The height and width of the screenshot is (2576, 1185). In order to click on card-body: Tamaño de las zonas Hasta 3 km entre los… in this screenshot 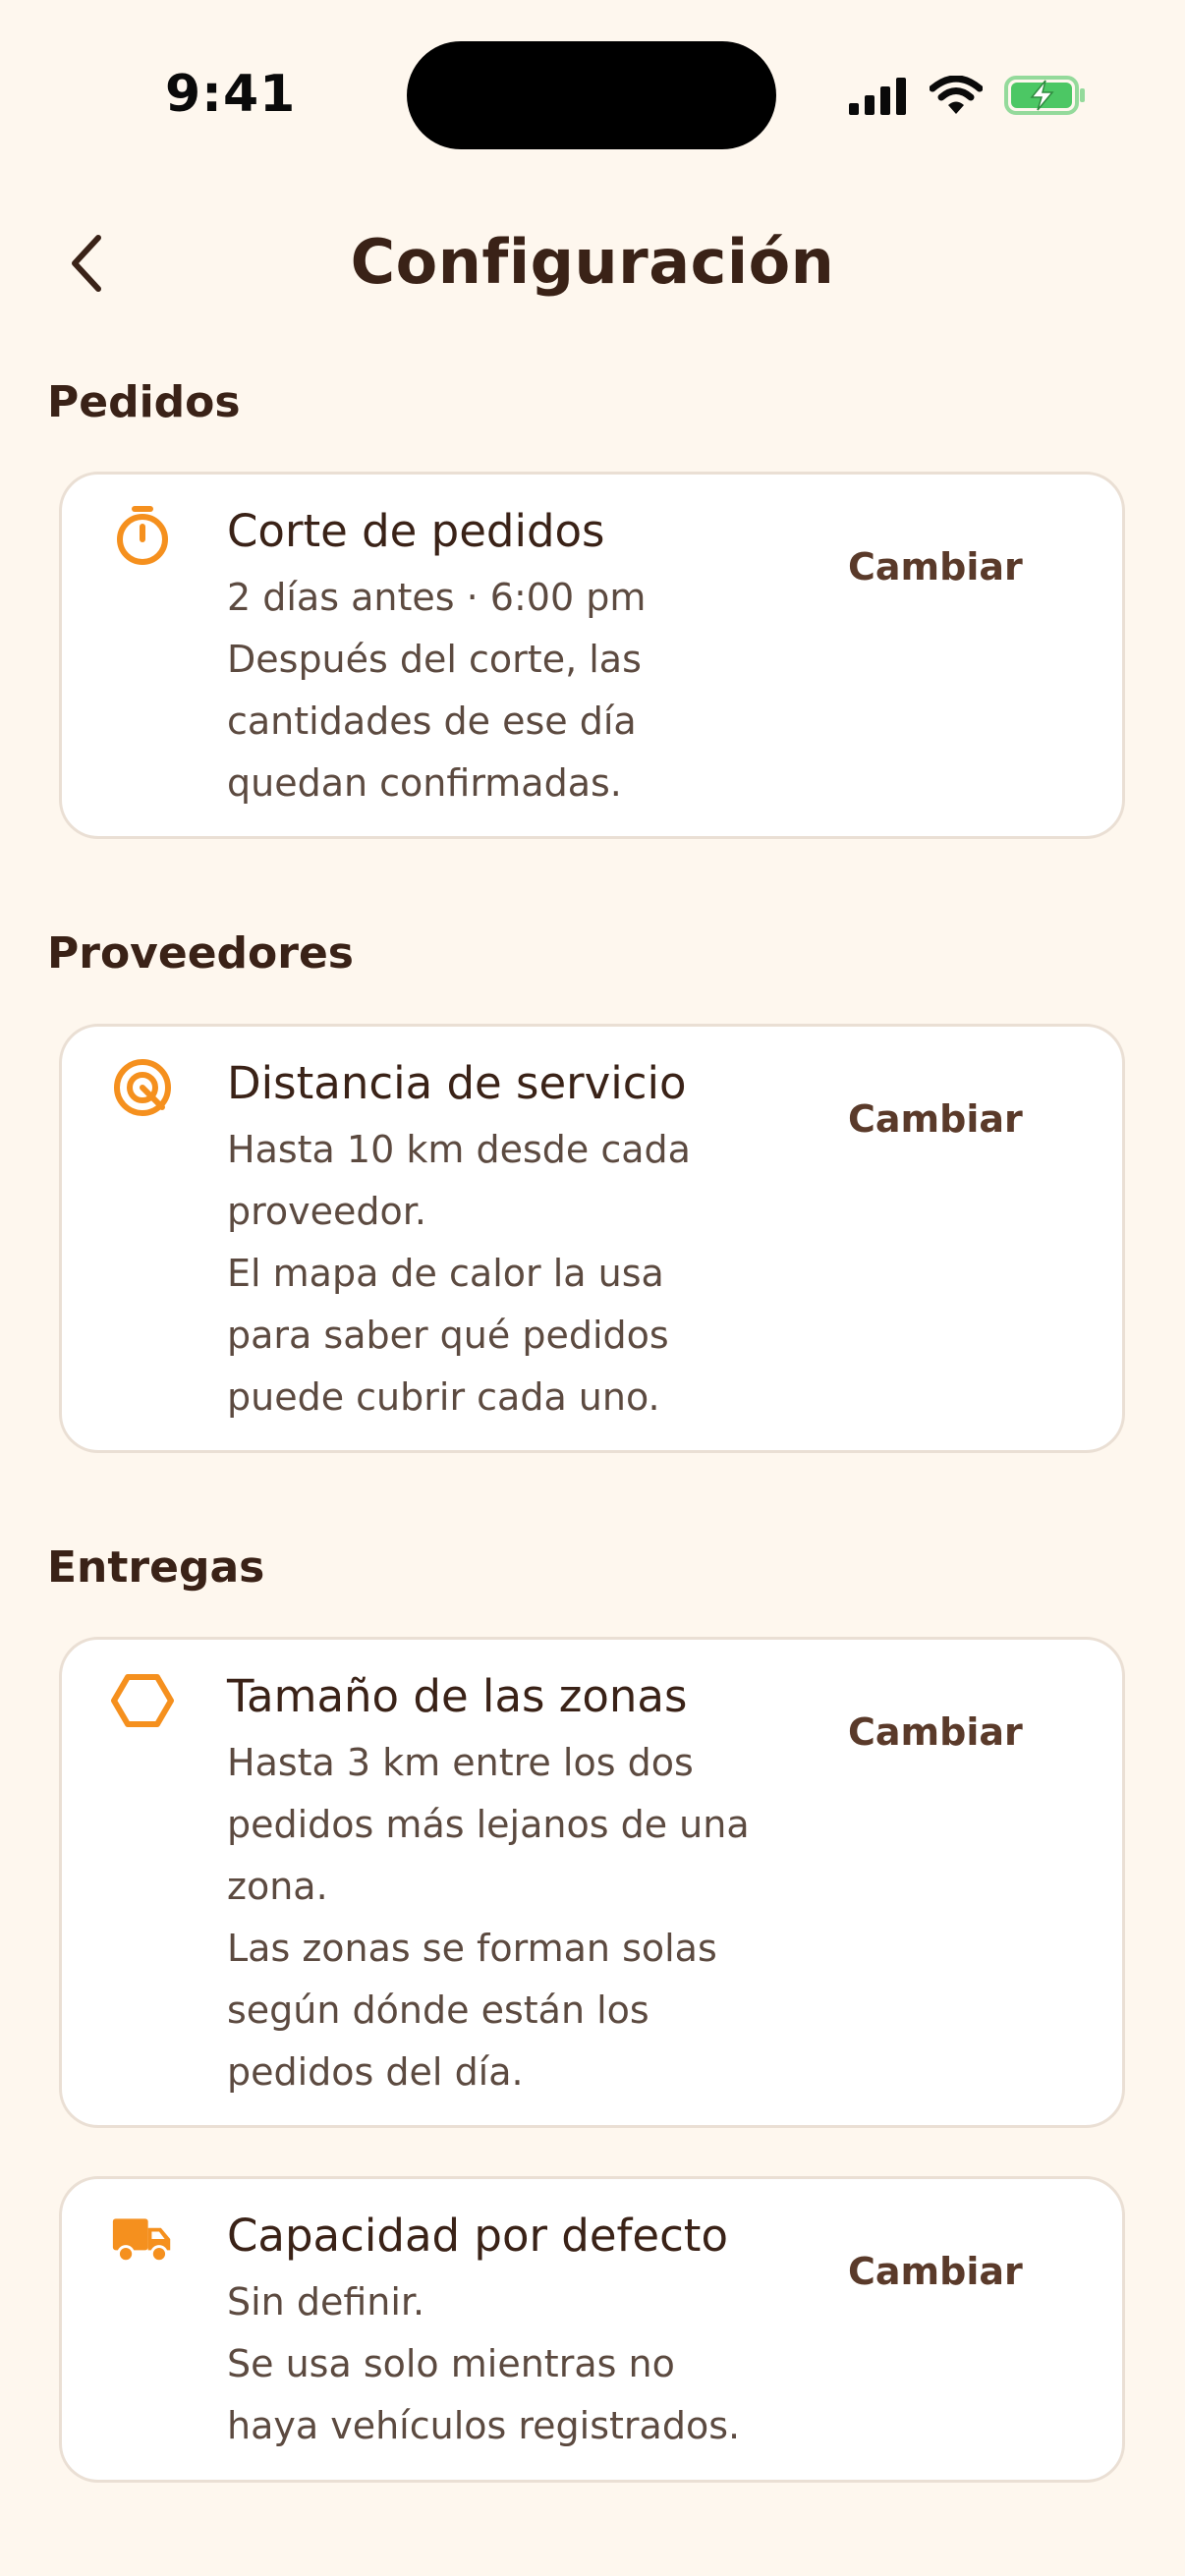, I will do `click(522, 1885)`.